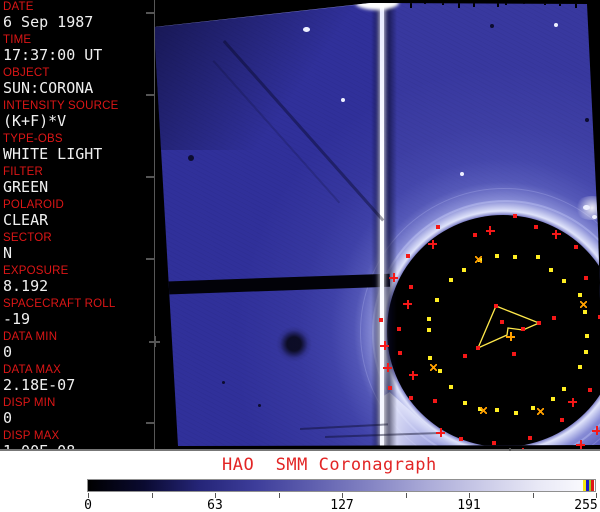 The height and width of the screenshot is (512, 600). Describe the element at coordinates (26, 286) in the screenshot. I see `field-value: 8.192` at that location.